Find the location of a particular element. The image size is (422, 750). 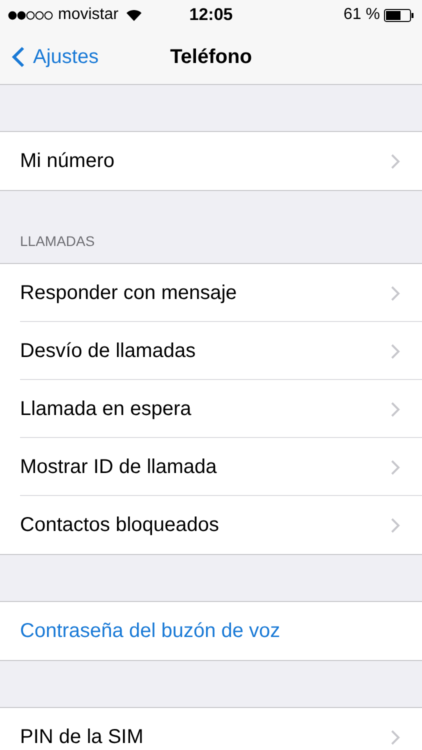

list-item: Mi número is located at coordinates (211, 161).